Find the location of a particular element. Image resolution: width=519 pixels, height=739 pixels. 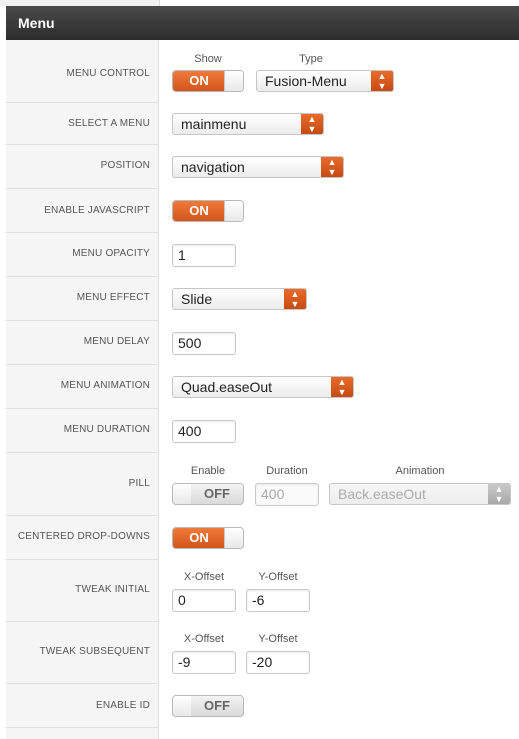

tweak-subsequent-y-input: -20 is located at coordinates (278, 662).